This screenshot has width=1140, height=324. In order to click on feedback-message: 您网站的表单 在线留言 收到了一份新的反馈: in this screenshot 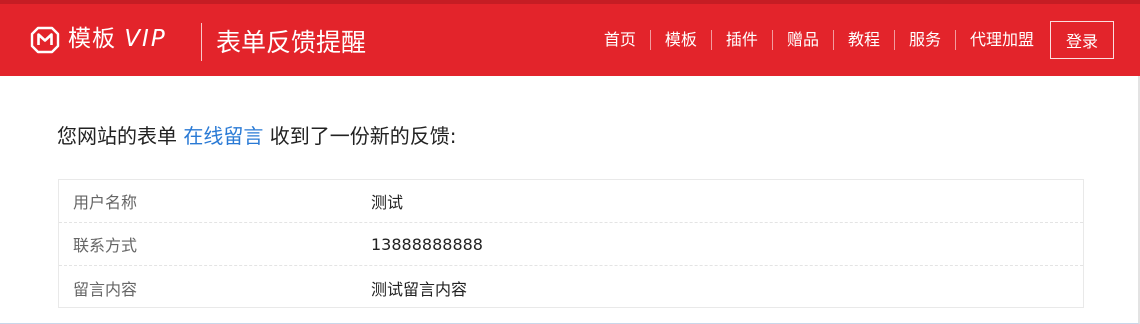, I will do `click(256, 136)`.